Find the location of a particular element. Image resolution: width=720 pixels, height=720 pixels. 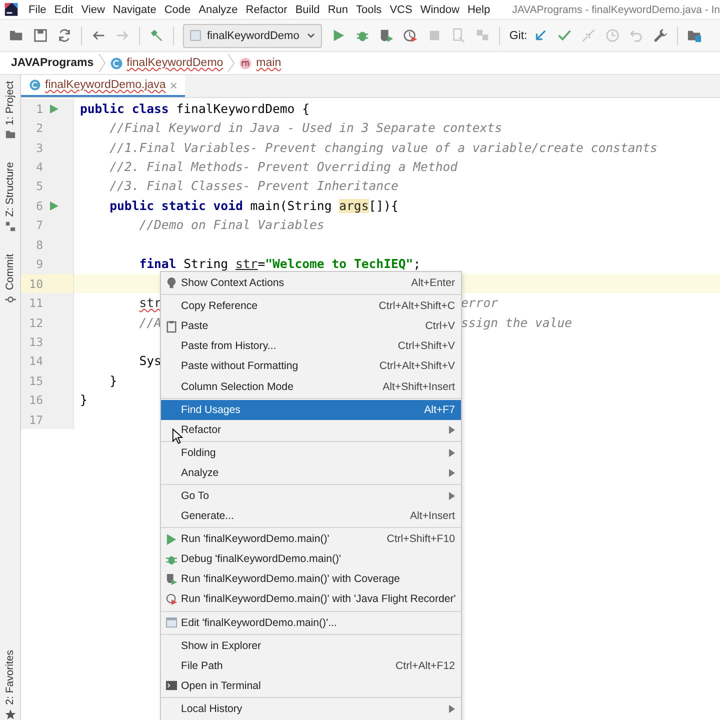

structure-icon is located at coordinates (10, 226).